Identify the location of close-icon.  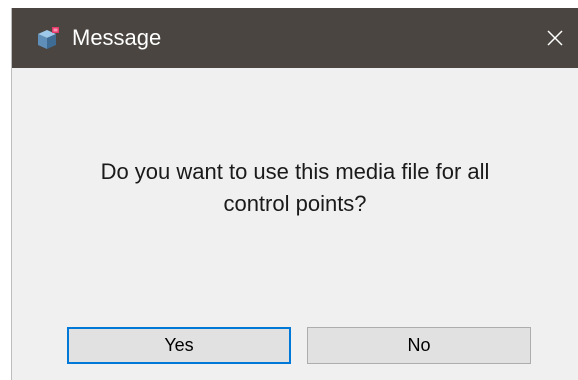
(555, 38).